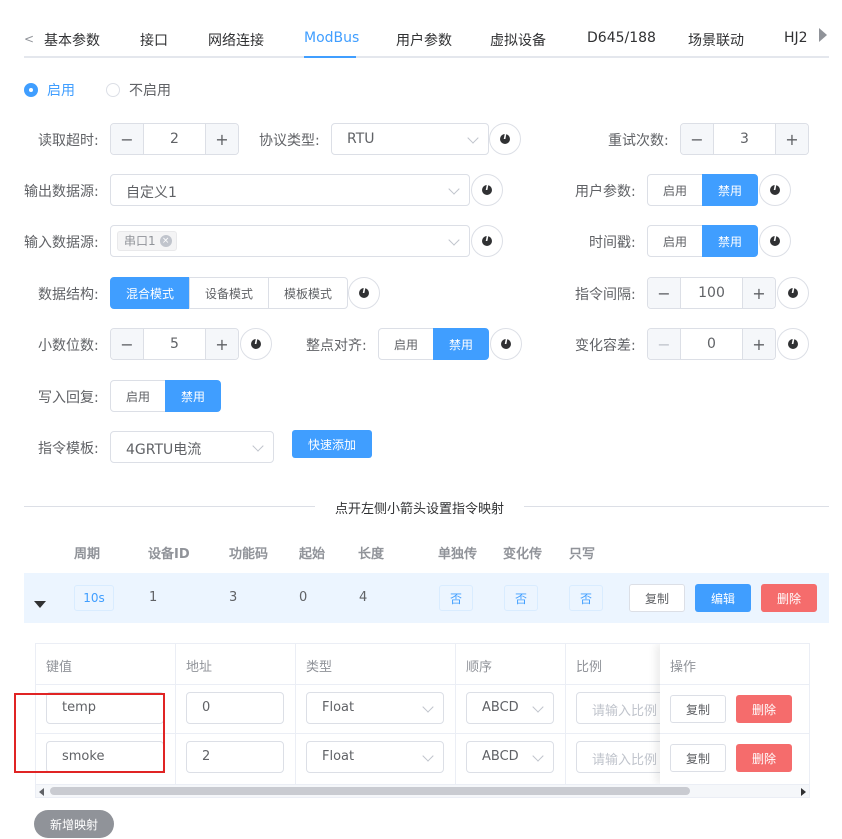  Describe the element at coordinates (174, 139) in the screenshot. I see `read-timeout-stepper: − 2 +` at that location.